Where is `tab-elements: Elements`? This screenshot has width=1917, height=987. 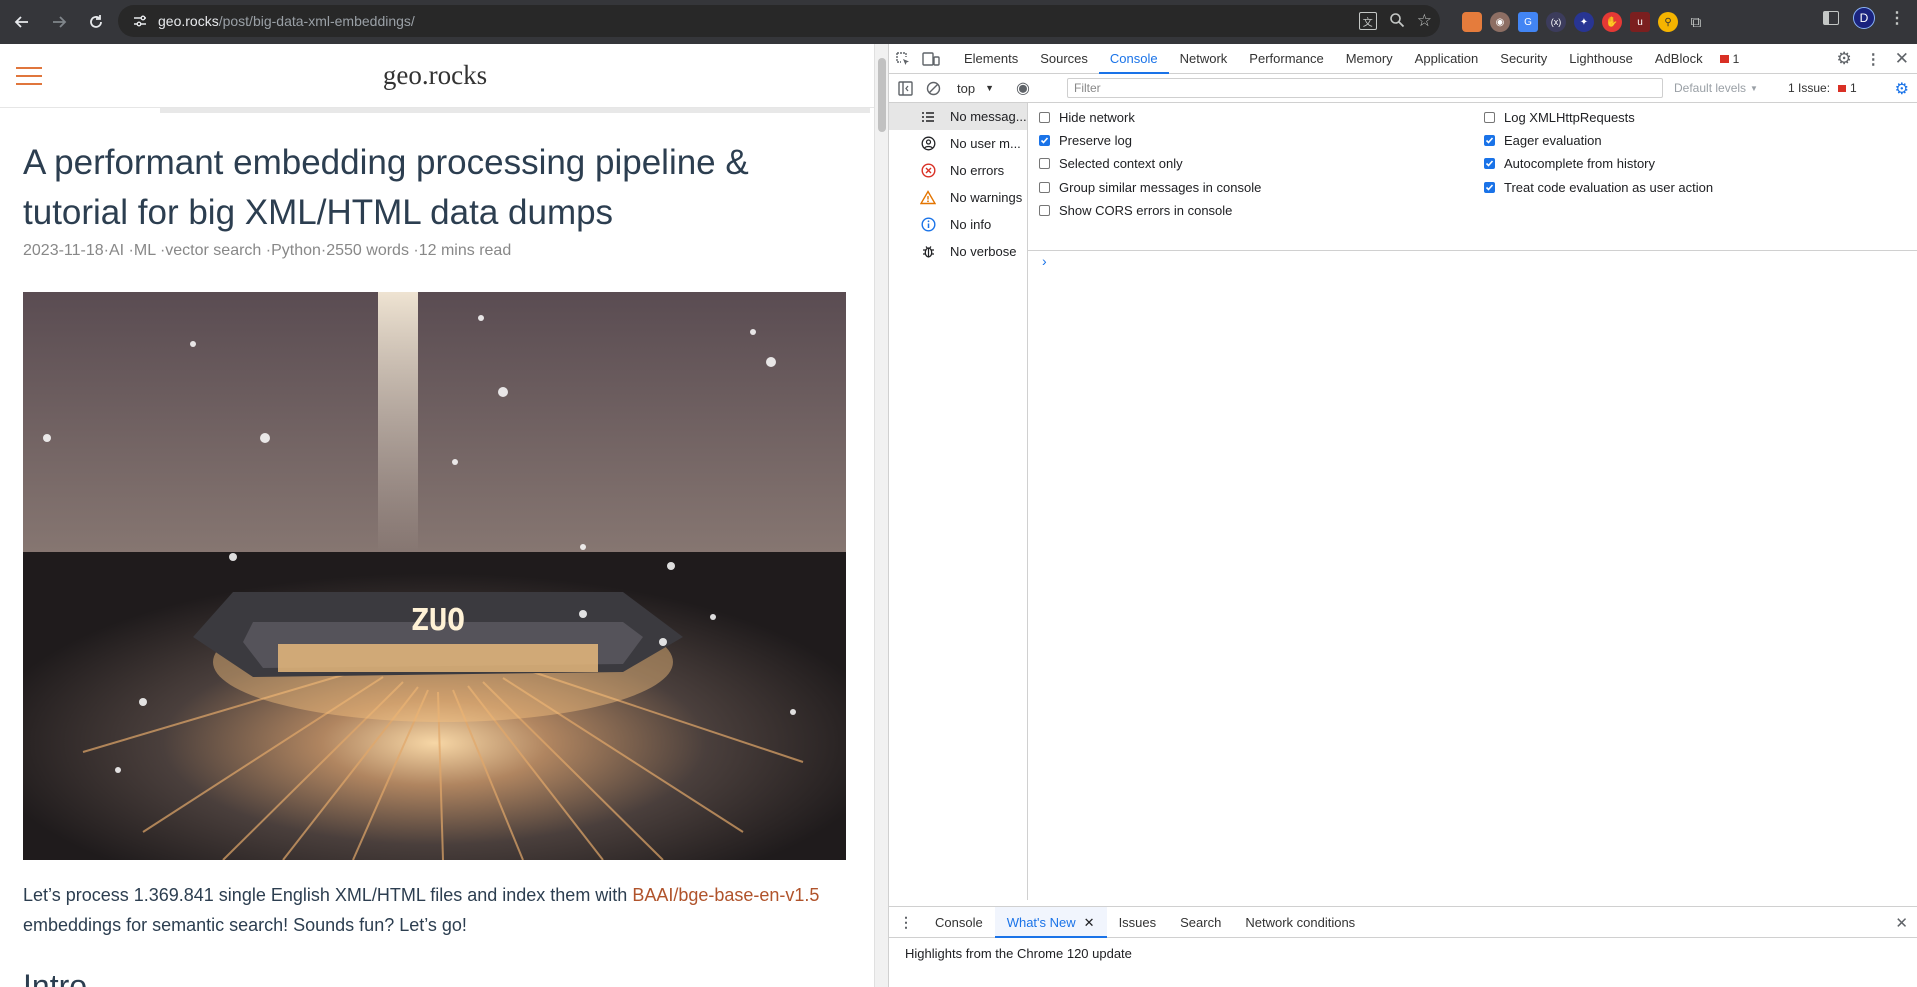
tab-elements: Elements is located at coordinates (991, 59).